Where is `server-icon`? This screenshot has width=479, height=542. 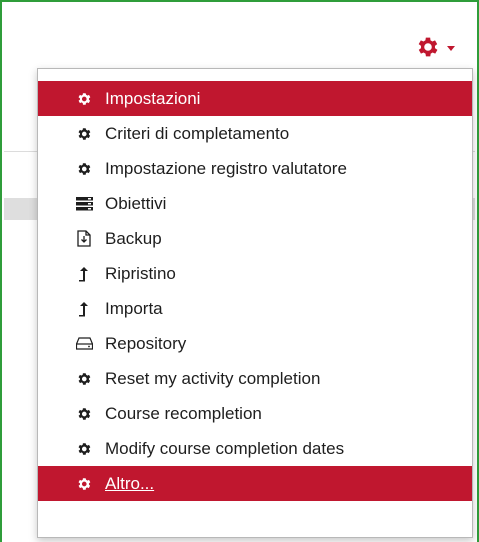
server-icon is located at coordinates (84, 204).